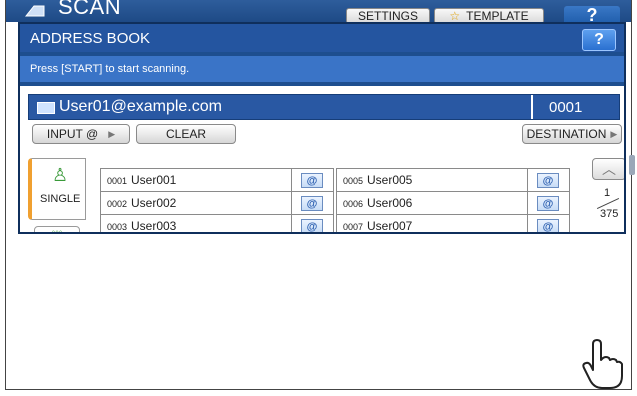 The height and width of the screenshot is (396, 637). Describe the element at coordinates (324, 107) in the screenshot. I see `destination-bar: User01@example.com 0001` at that location.